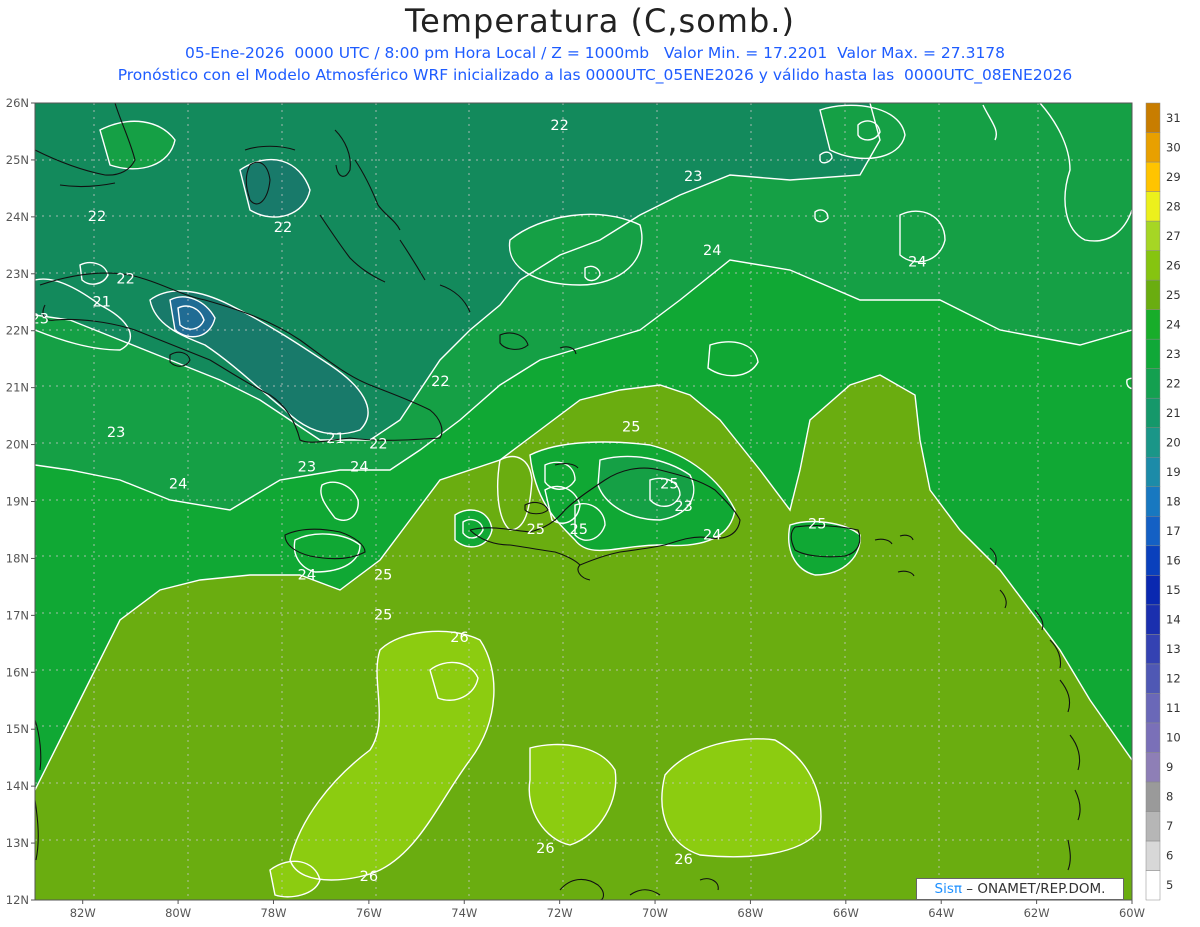 The image size is (1200, 927). What do you see at coordinates (17, 843) in the screenshot?
I see `lat-tick-label: 13N` at bounding box center [17, 843].